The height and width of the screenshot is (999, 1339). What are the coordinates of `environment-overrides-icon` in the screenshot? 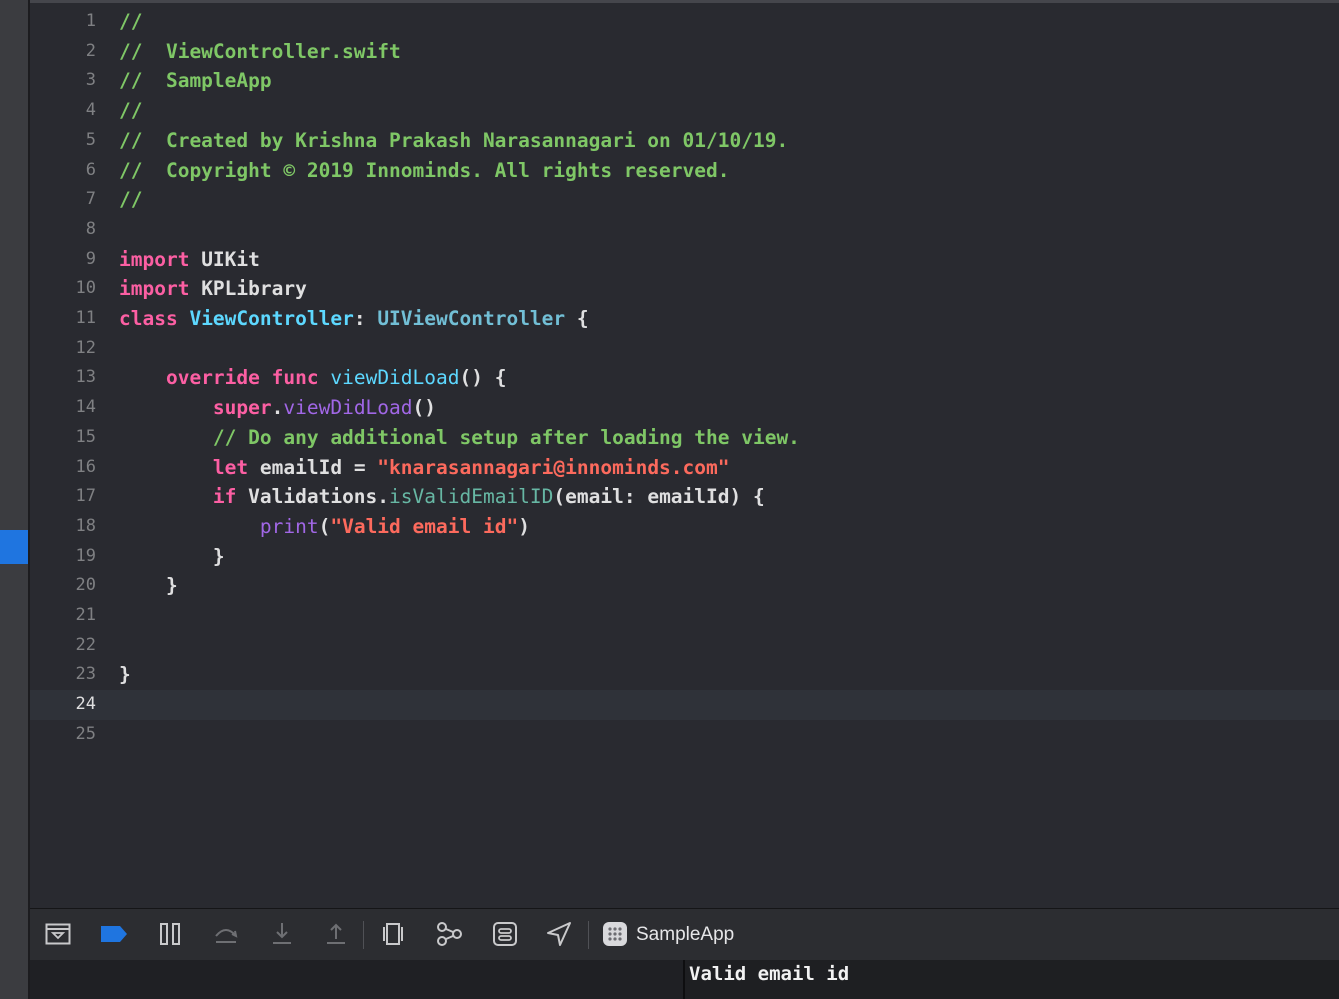 It's located at (505, 934).